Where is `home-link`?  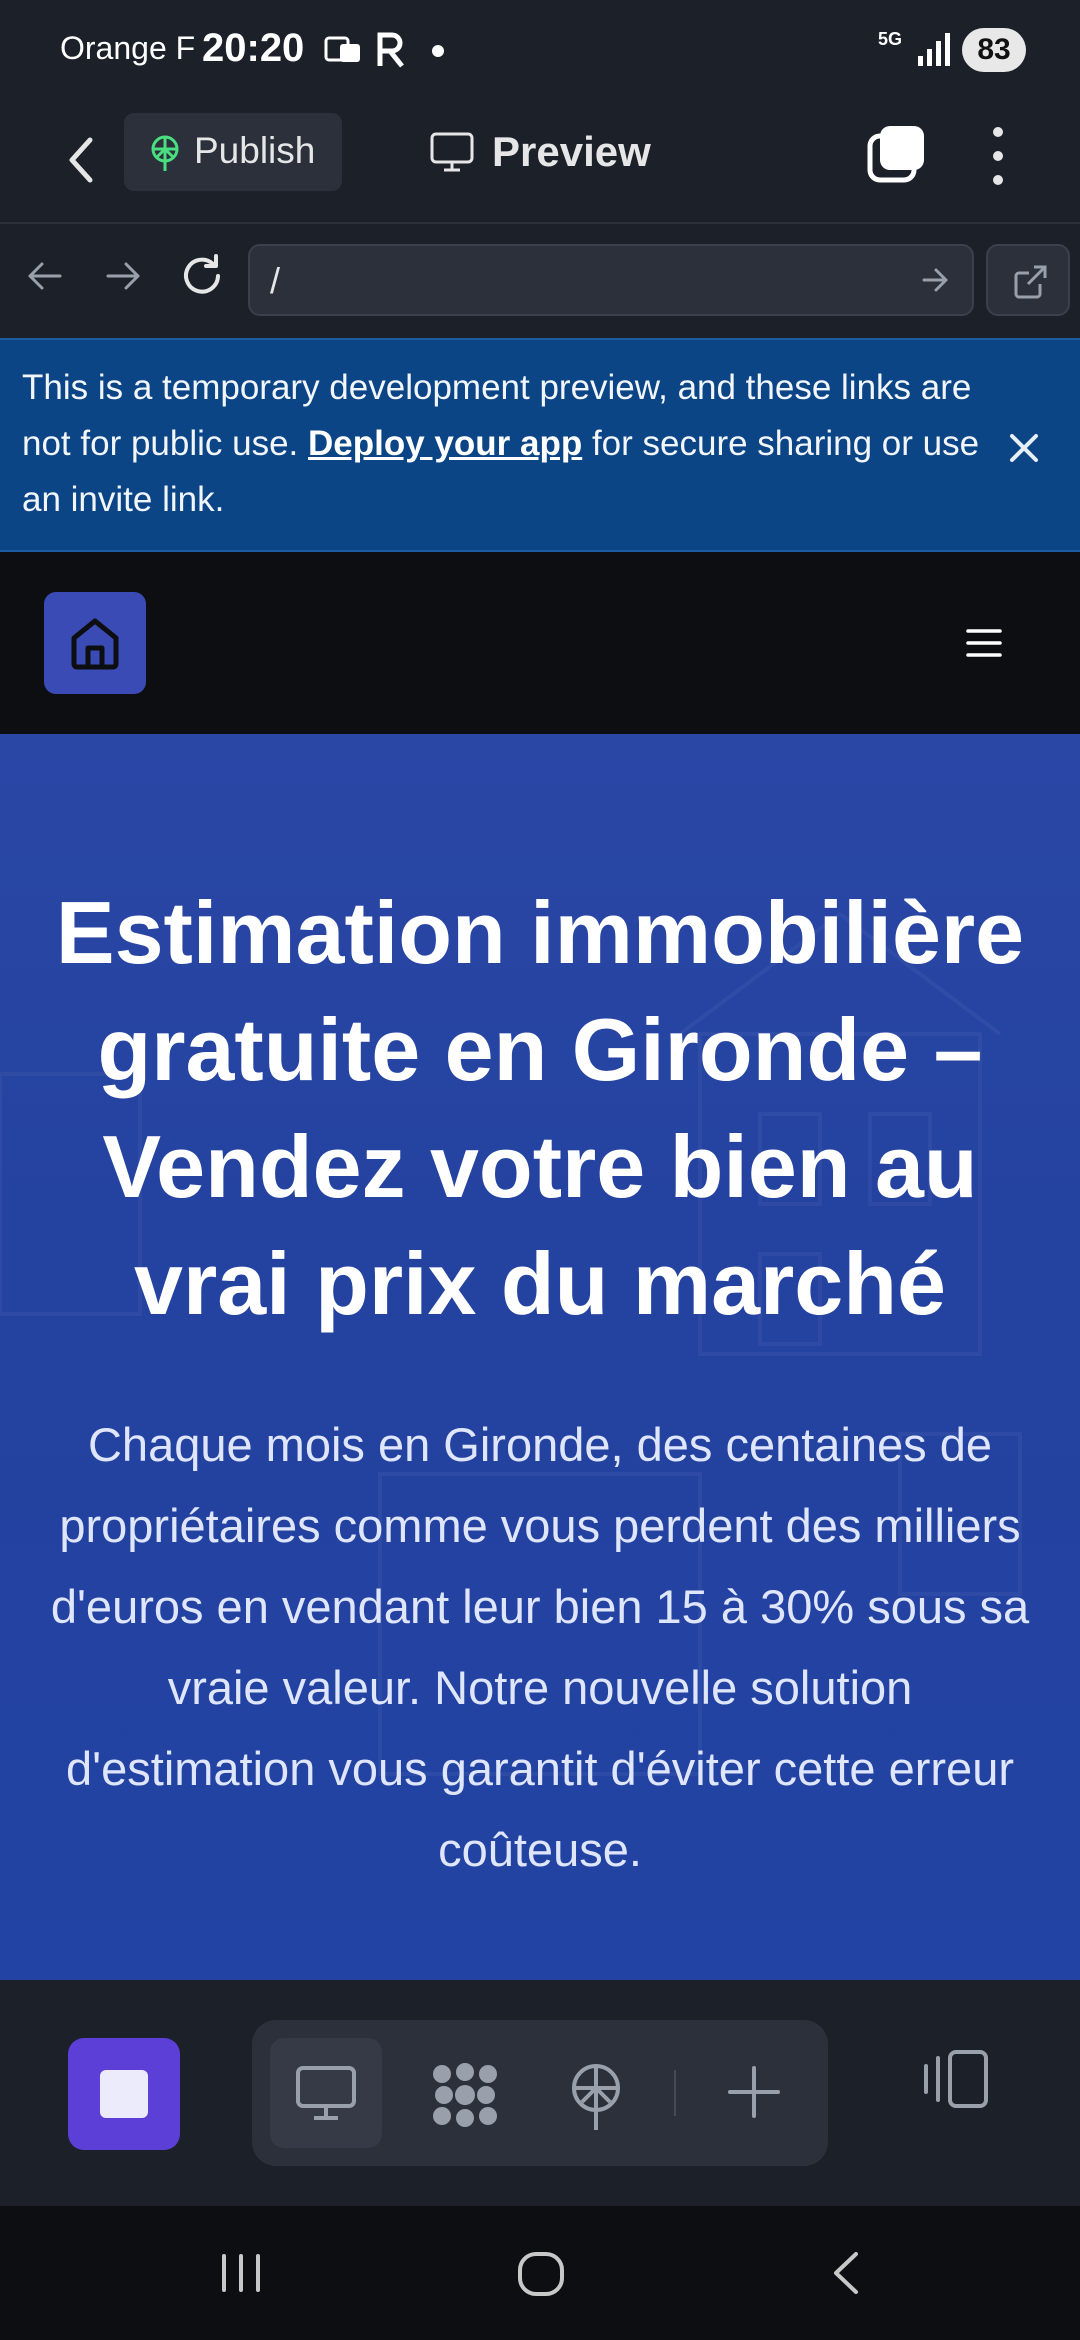
home-link is located at coordinates (95, 643).